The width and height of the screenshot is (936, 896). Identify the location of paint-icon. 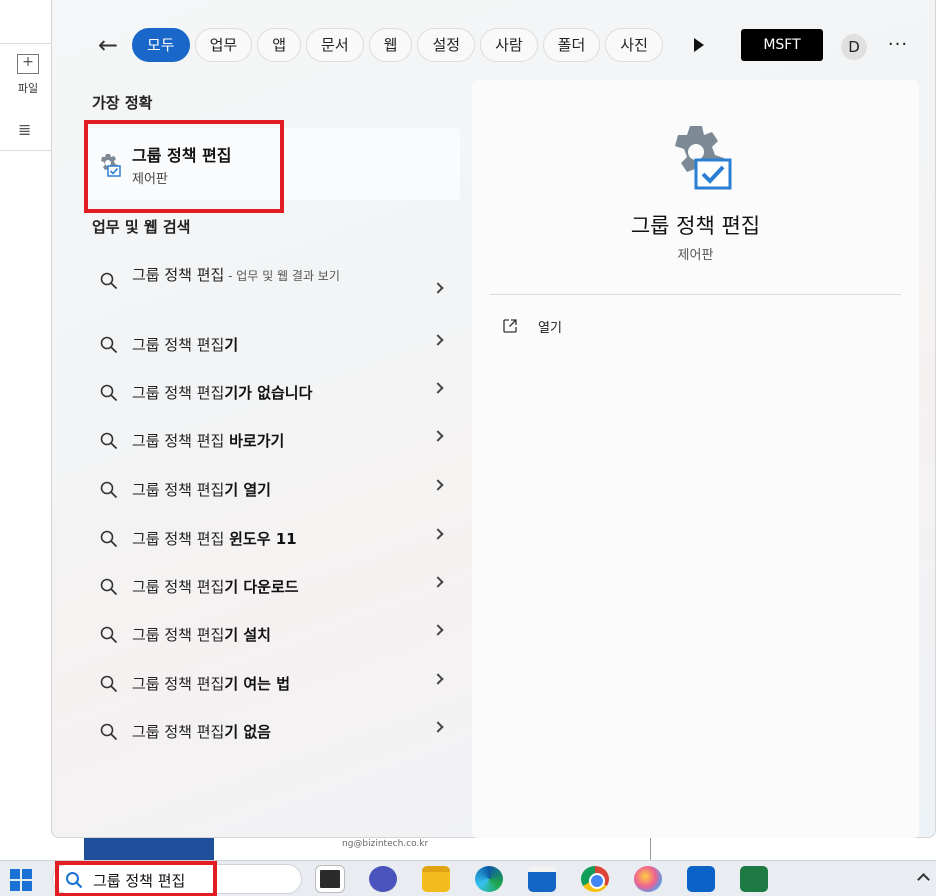
(648, 879).